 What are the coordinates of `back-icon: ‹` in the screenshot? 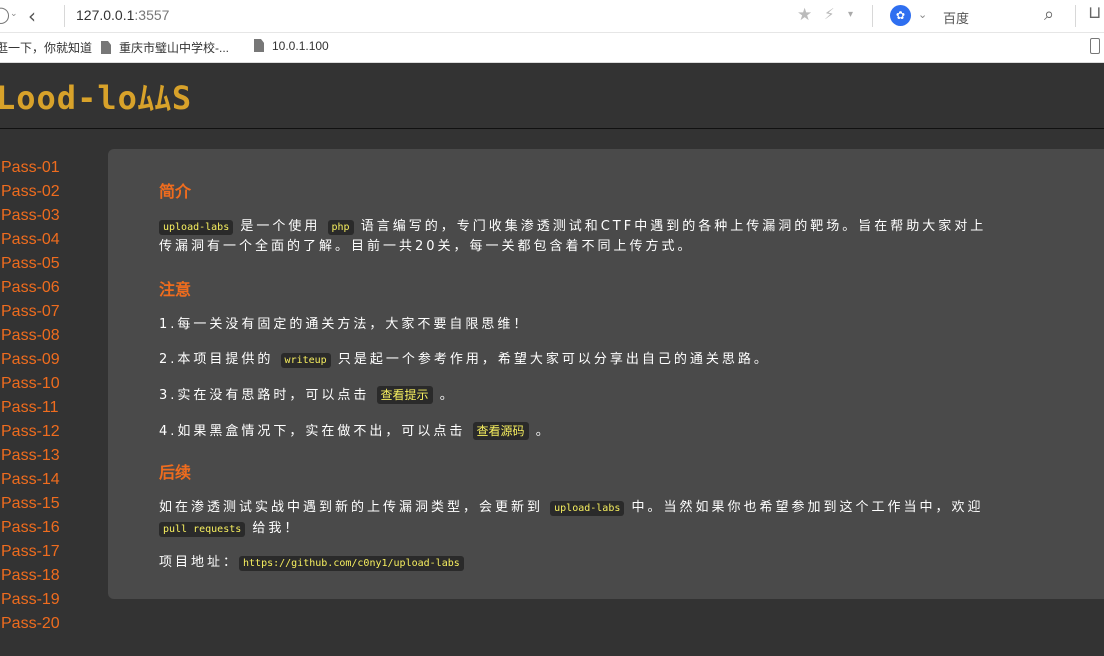 It's located at (32, 16).